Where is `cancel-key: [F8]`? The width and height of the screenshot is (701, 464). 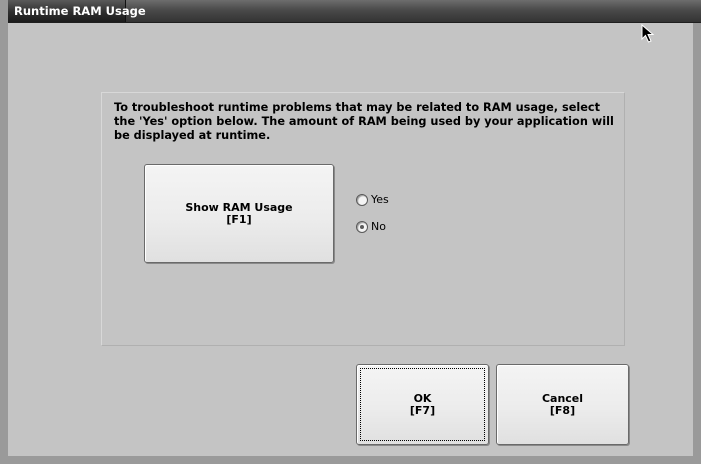 cancel-key: [F8] is located at coordinates (562, 410).